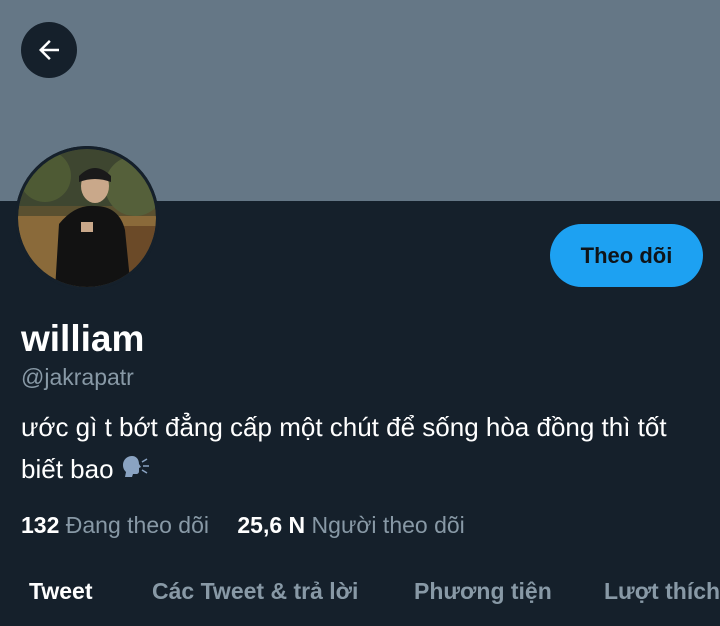  I want to click on following-label: Đang theo dõi, so click(137, 525).